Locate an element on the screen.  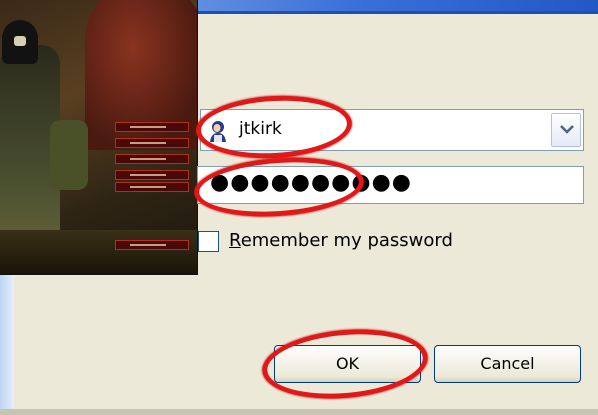
user-icon is located at coordinates (218, 131).